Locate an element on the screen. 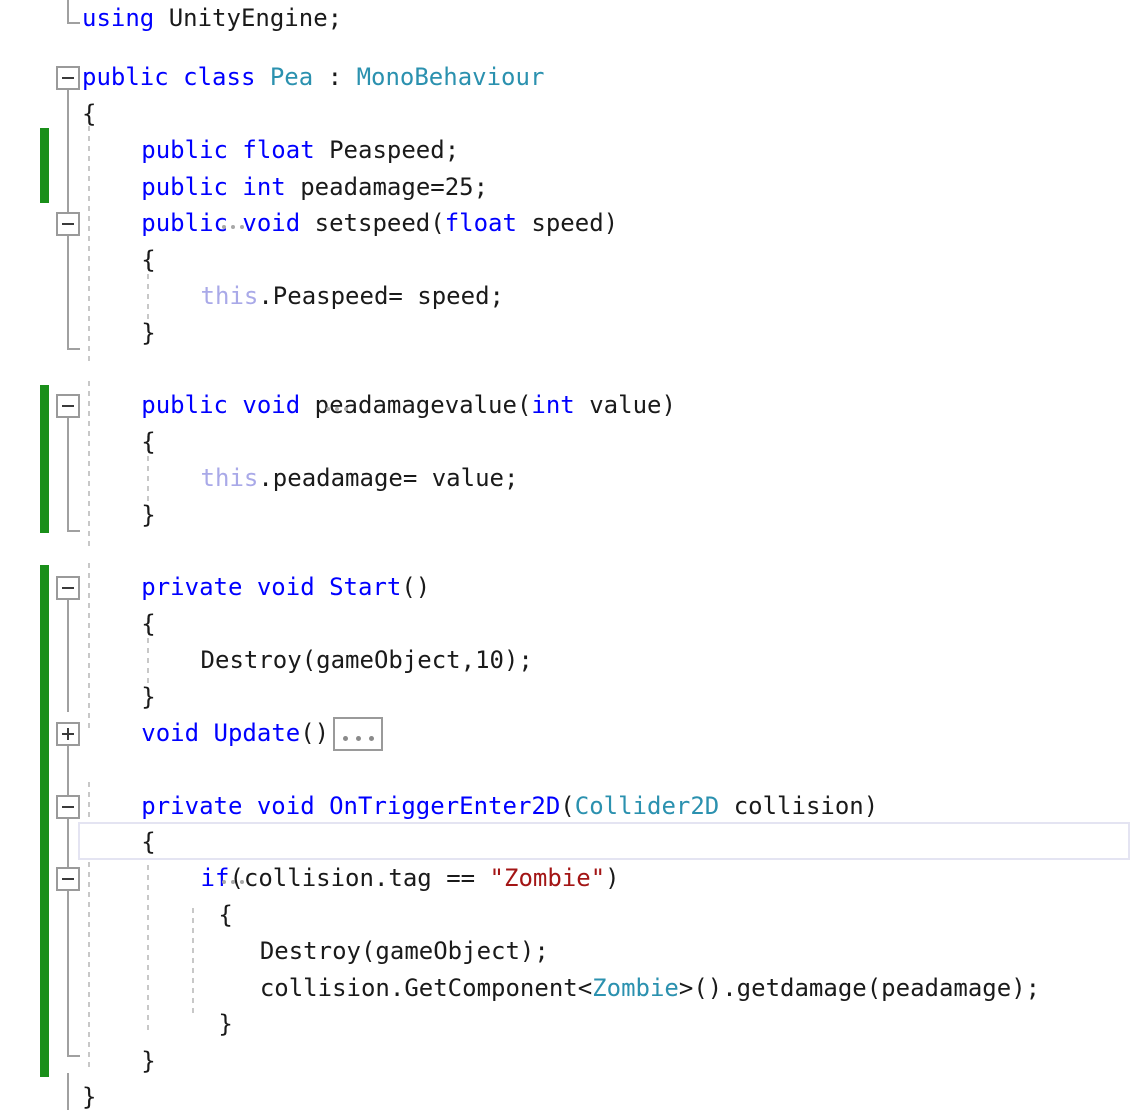 The height and width of the screenshot is (1116, 1130). code-line: public int peadamage=25; is located at coordinates (565, 187).